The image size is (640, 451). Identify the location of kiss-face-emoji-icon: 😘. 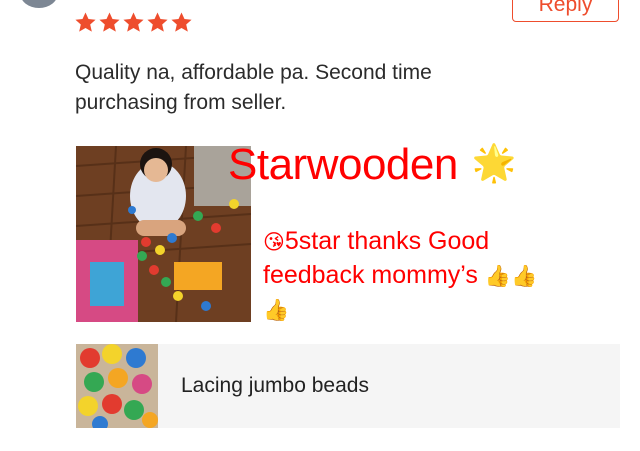
(274, 242).